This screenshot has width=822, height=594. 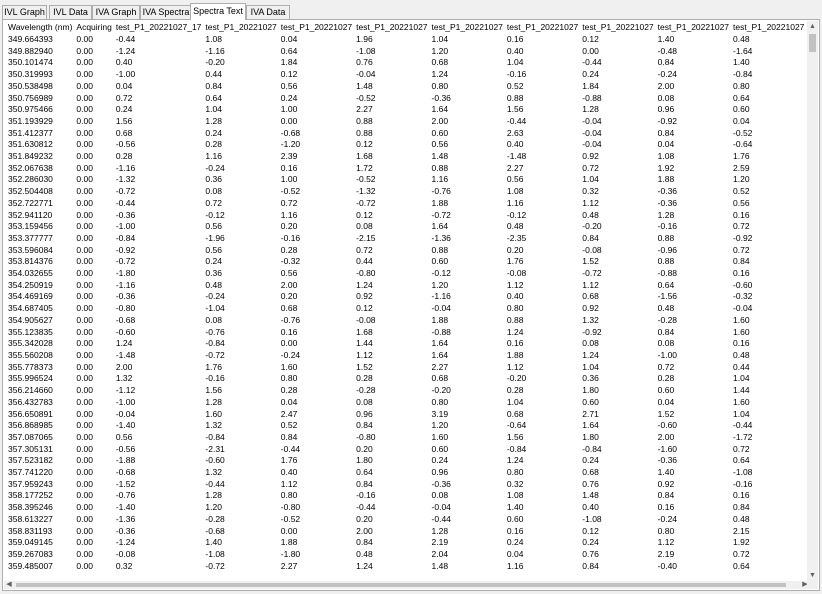 I want to click on tab-ivl-graph: IVL Graph, so click(x=24, y=12).